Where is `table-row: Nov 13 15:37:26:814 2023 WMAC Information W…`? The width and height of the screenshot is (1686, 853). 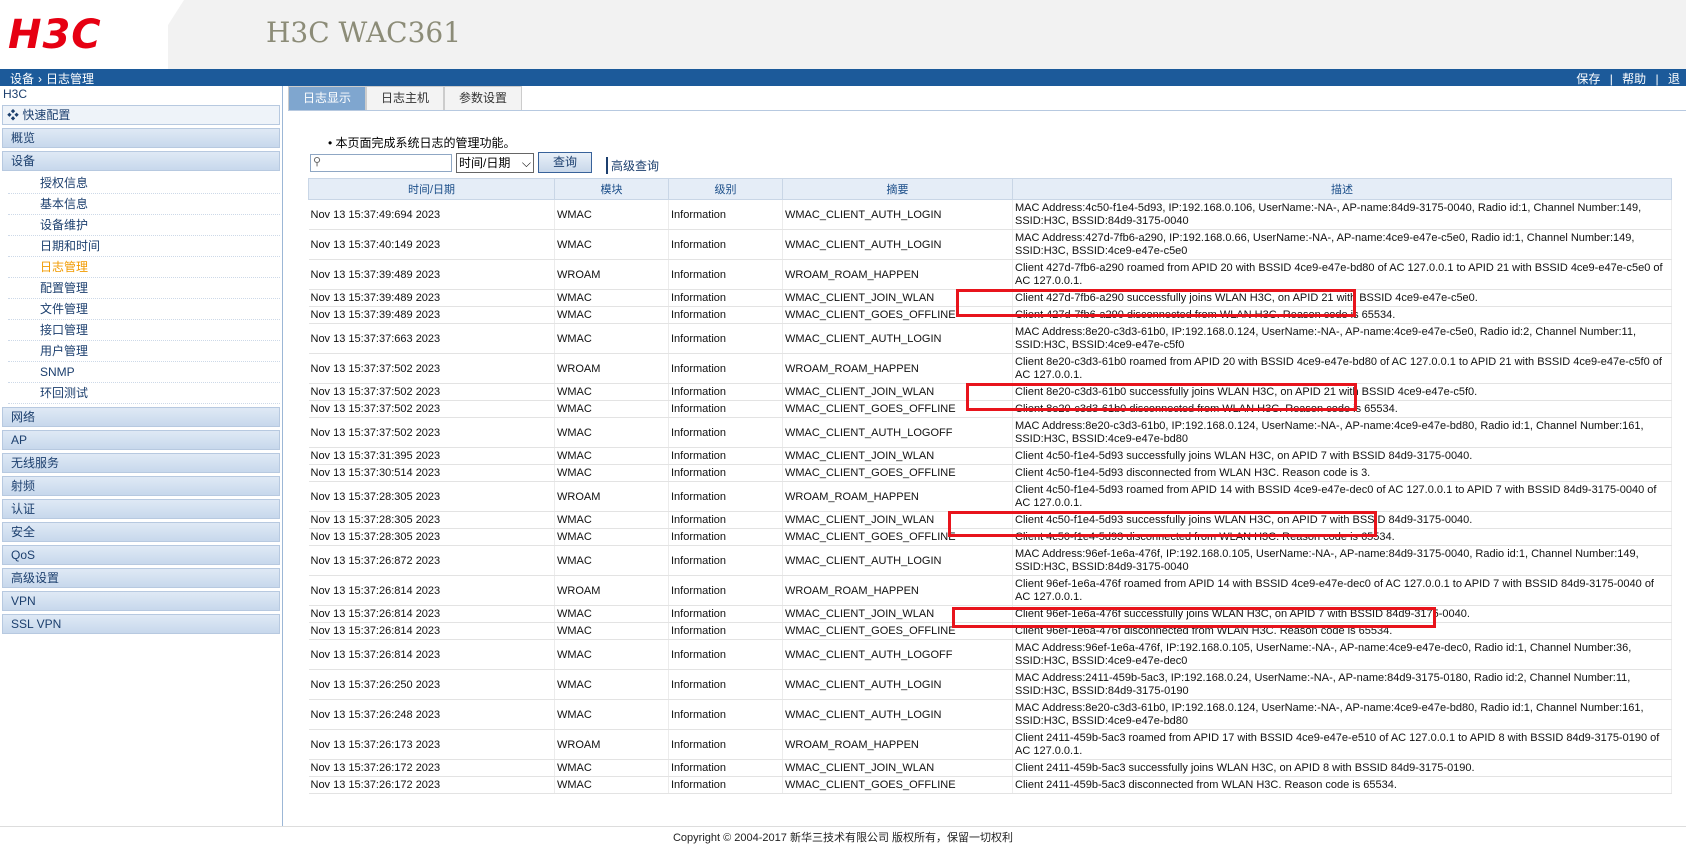 table-row: Nov 13 15:37:26:814 2023 WMAC Information W… is located at coordinates (990, 654).